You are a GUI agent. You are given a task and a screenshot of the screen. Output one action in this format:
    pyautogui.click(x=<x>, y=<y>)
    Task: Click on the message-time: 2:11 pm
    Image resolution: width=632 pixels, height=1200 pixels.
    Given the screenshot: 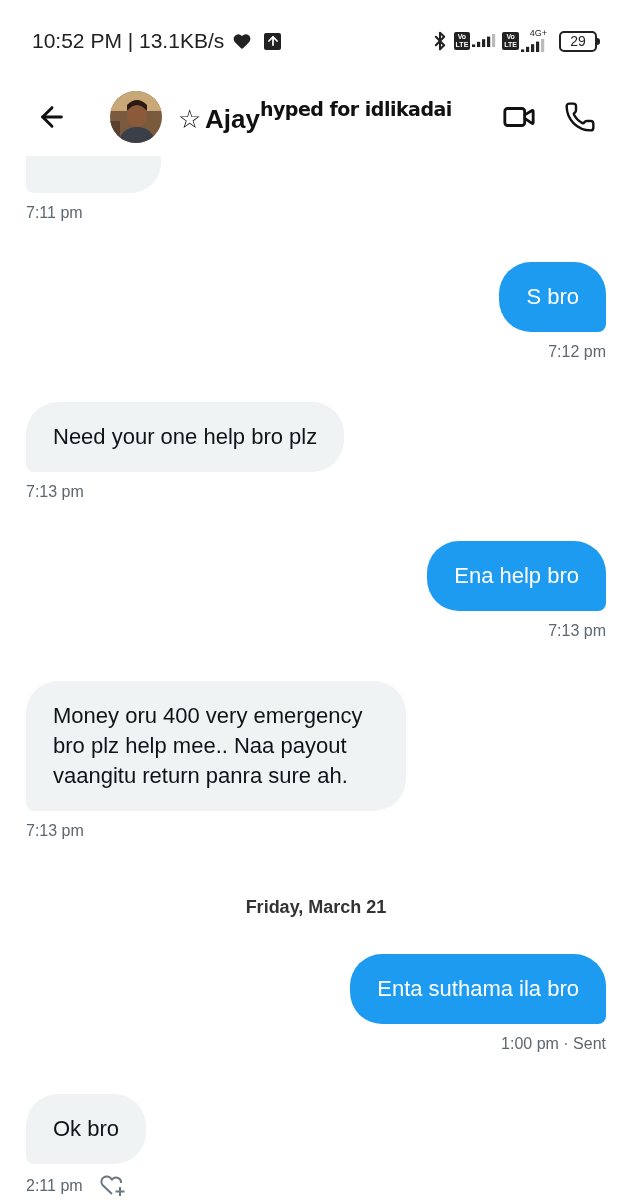 What is the action you would take?
    pyautogui.click(x=54, y=1186)
    